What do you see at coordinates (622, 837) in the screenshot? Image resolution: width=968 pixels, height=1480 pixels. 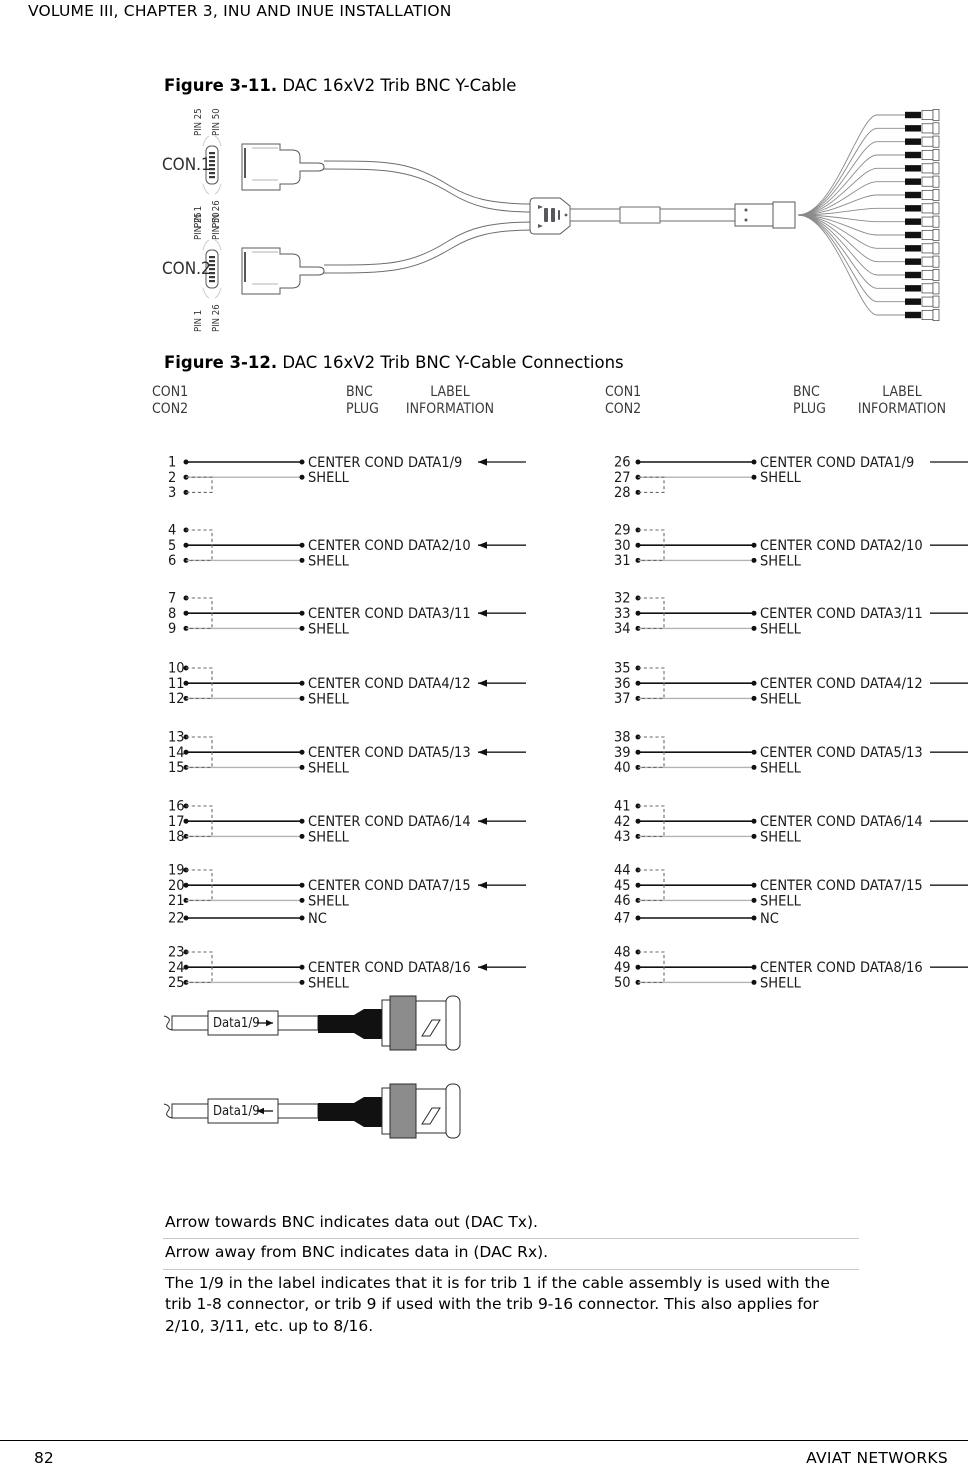 I see `pin-number: 43` at bounding box center [622, 837].